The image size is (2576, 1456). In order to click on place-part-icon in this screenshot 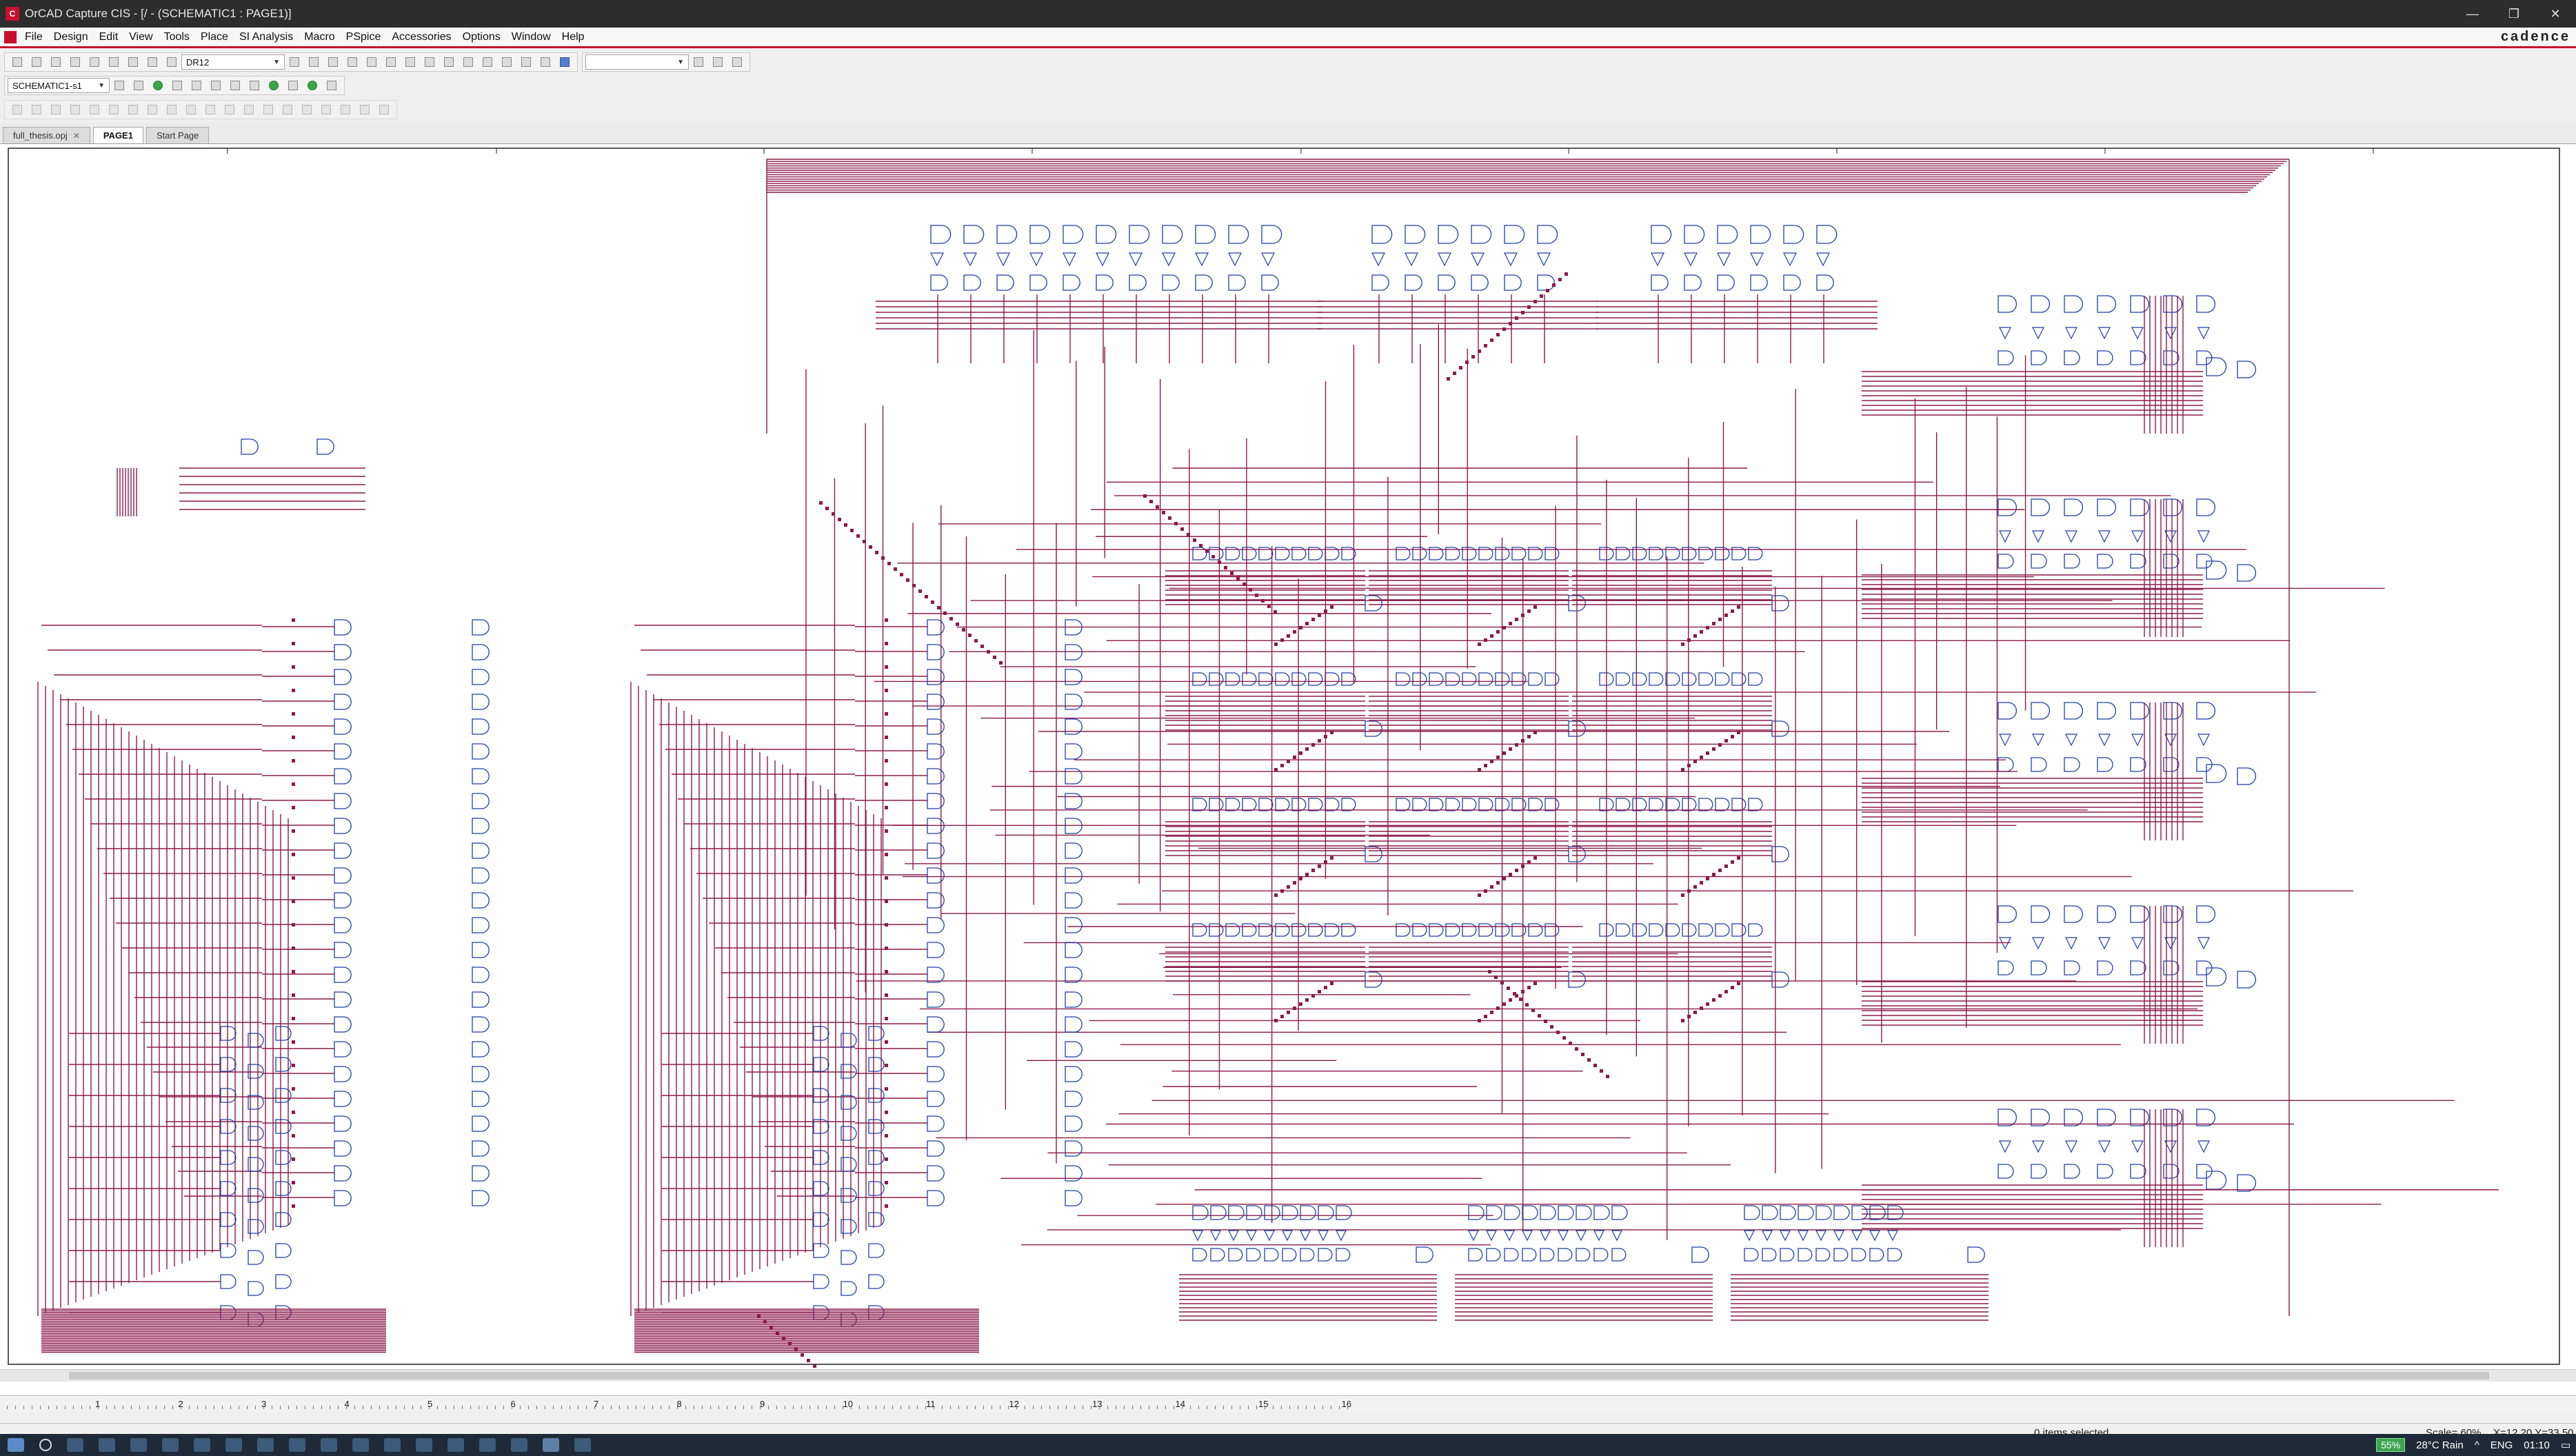, I will do `click(36, 109)`.